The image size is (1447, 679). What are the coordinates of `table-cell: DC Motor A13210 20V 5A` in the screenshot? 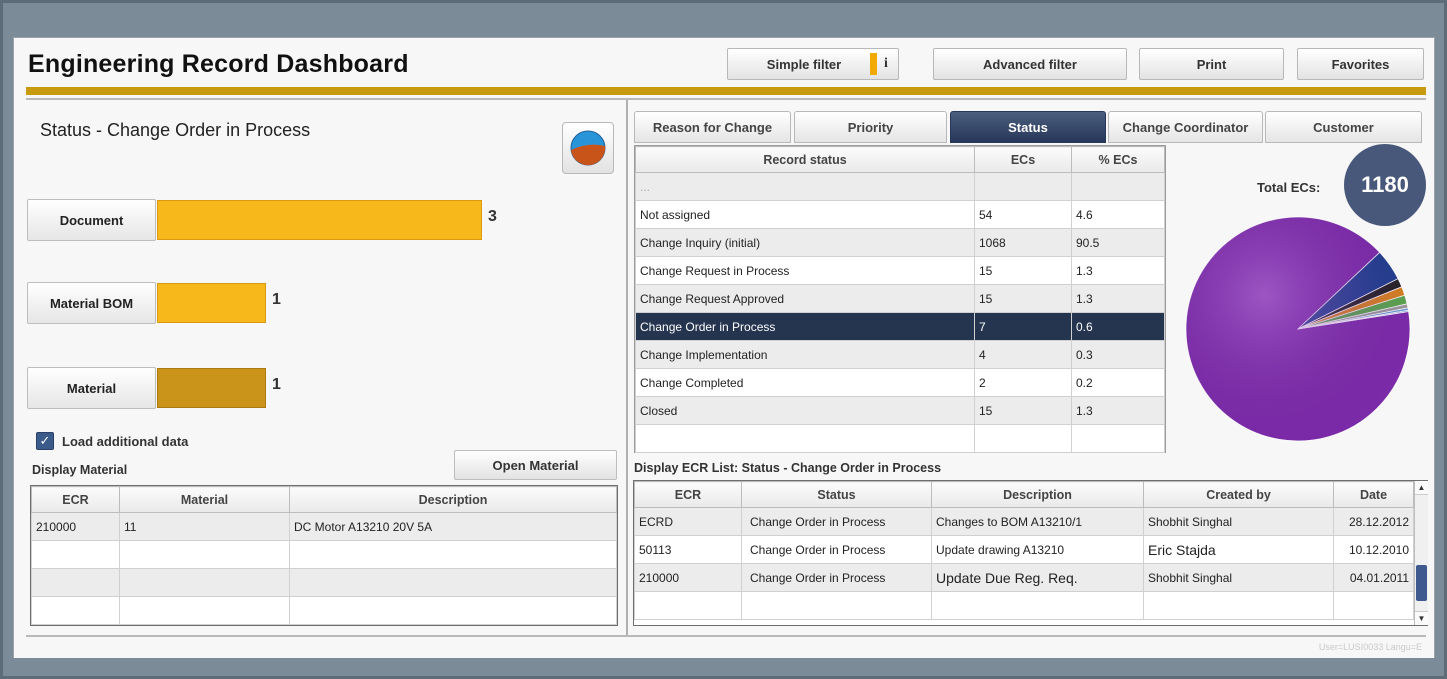 It's located at (453, 526).